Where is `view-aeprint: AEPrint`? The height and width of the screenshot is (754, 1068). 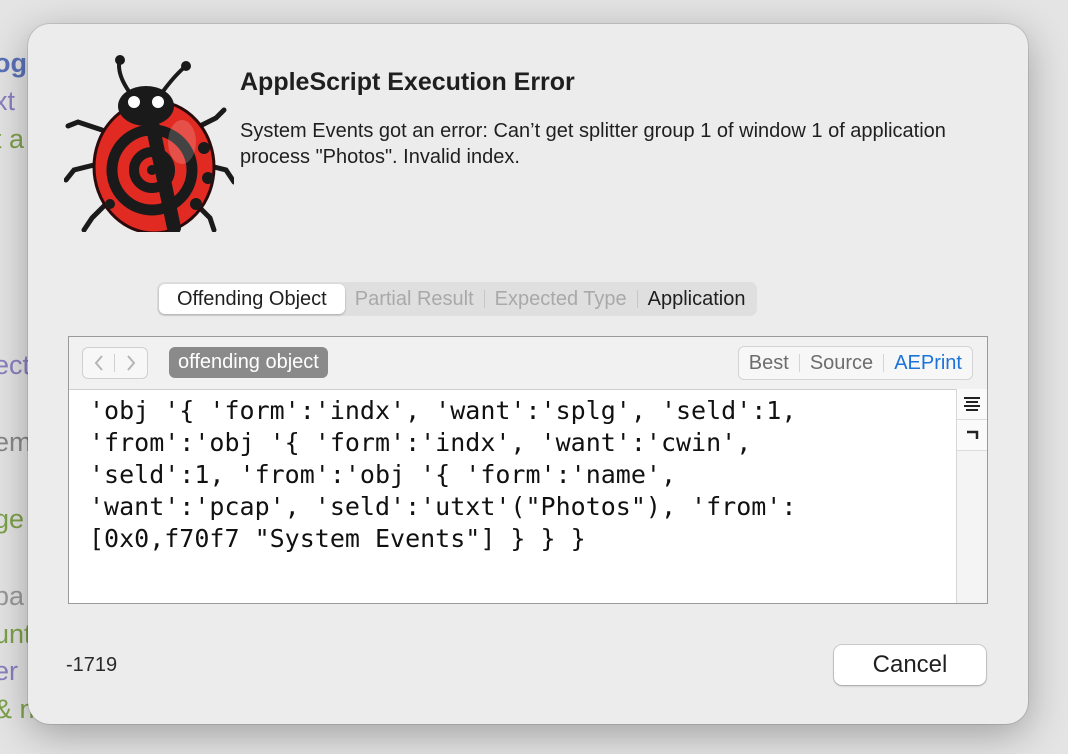 view-aeprint: AEPrint is located at coordinates (928, 363).